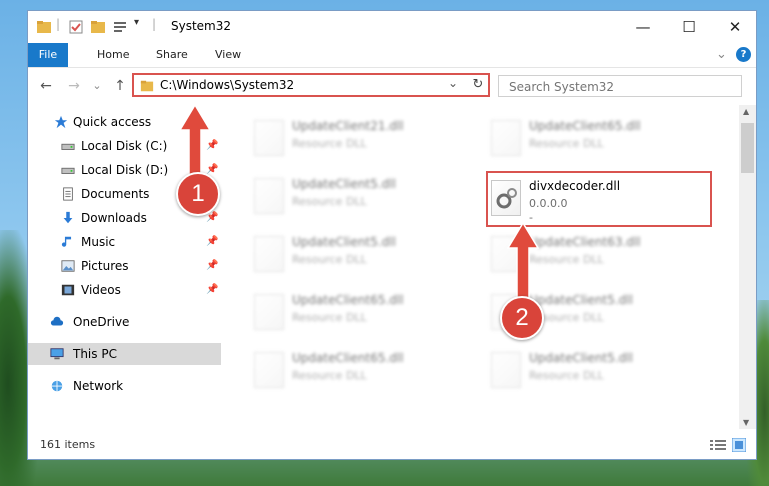 This screenshot has height=486, width=769. What do you see at coordinates (522, 318) in the screenshot?
I see `step-badge-2: 2` at bounding box center [522, 318].